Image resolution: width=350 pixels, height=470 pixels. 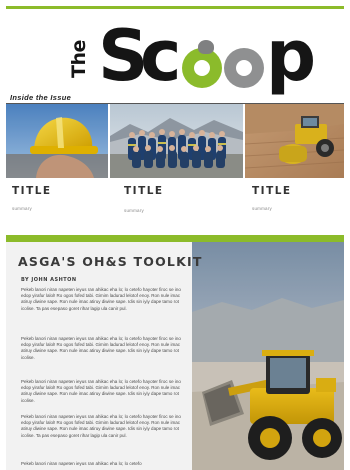 I want to click on top-accent-rule, so click(x=175, y=7).